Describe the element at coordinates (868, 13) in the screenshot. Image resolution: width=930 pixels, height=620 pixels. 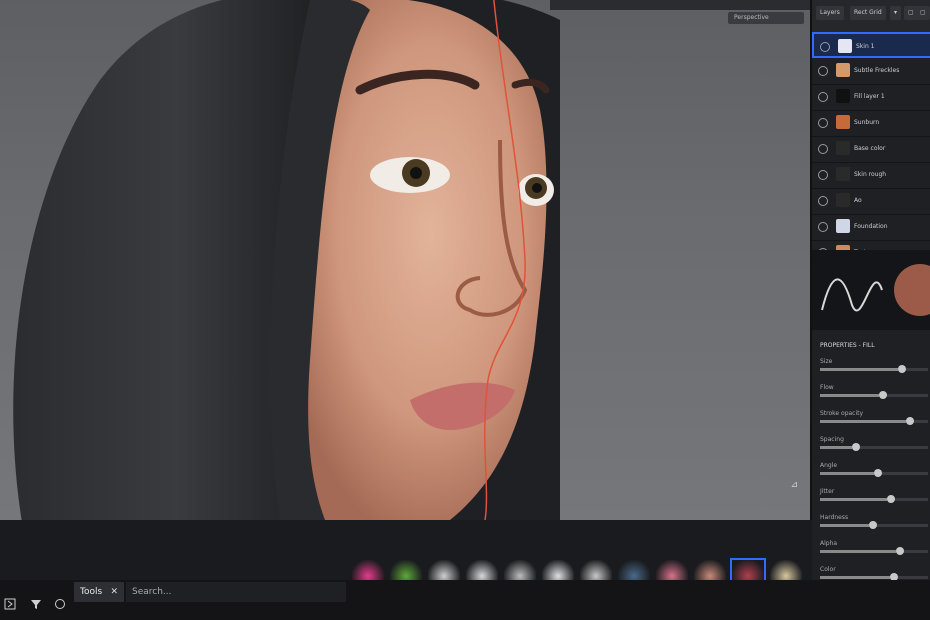
I see `tab-rect-grid: Rect Grid` at that location.